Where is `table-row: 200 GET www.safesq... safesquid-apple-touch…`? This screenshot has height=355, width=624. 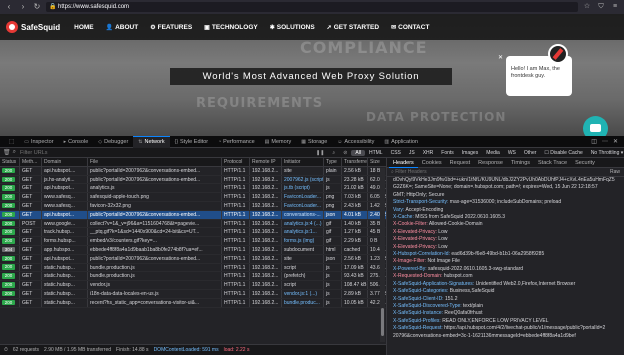 table-row: 200 GET www.safesq... safesquid-apple-touch… is located at coordinates (193, 197).